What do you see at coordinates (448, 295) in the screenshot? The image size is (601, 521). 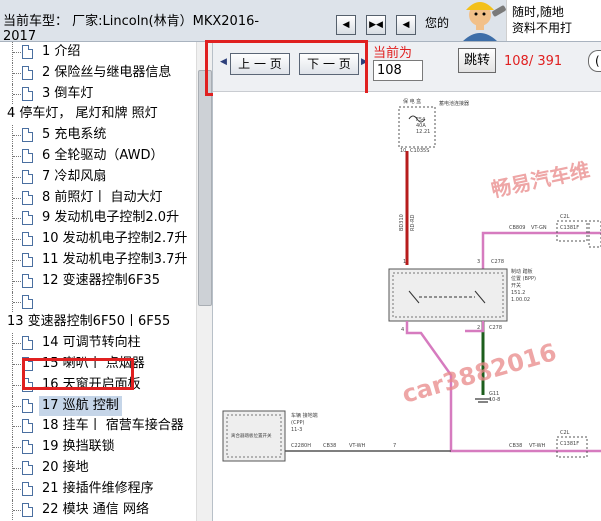 I see `bpp-switch-box` at bounding box center [448, 295].